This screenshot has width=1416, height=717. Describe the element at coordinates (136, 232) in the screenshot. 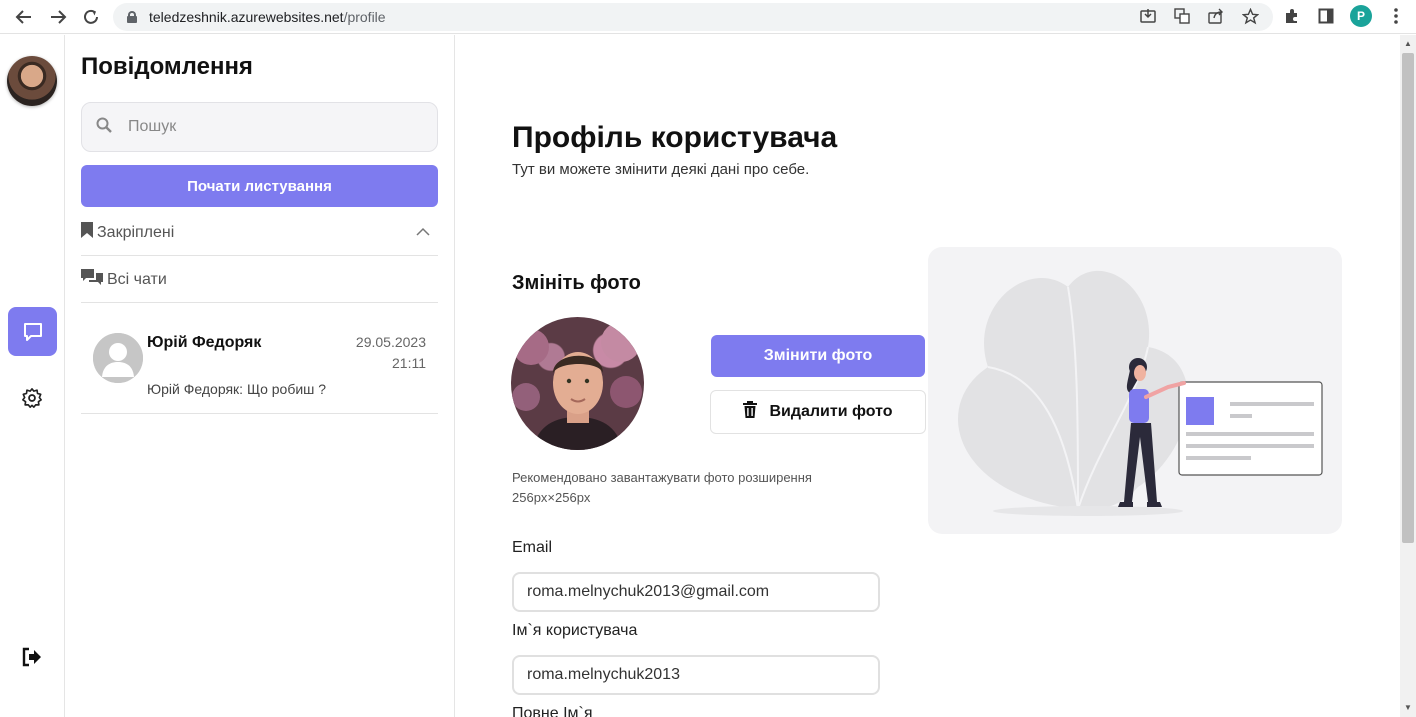

I see `pinned-label: Закріплені` at that location.